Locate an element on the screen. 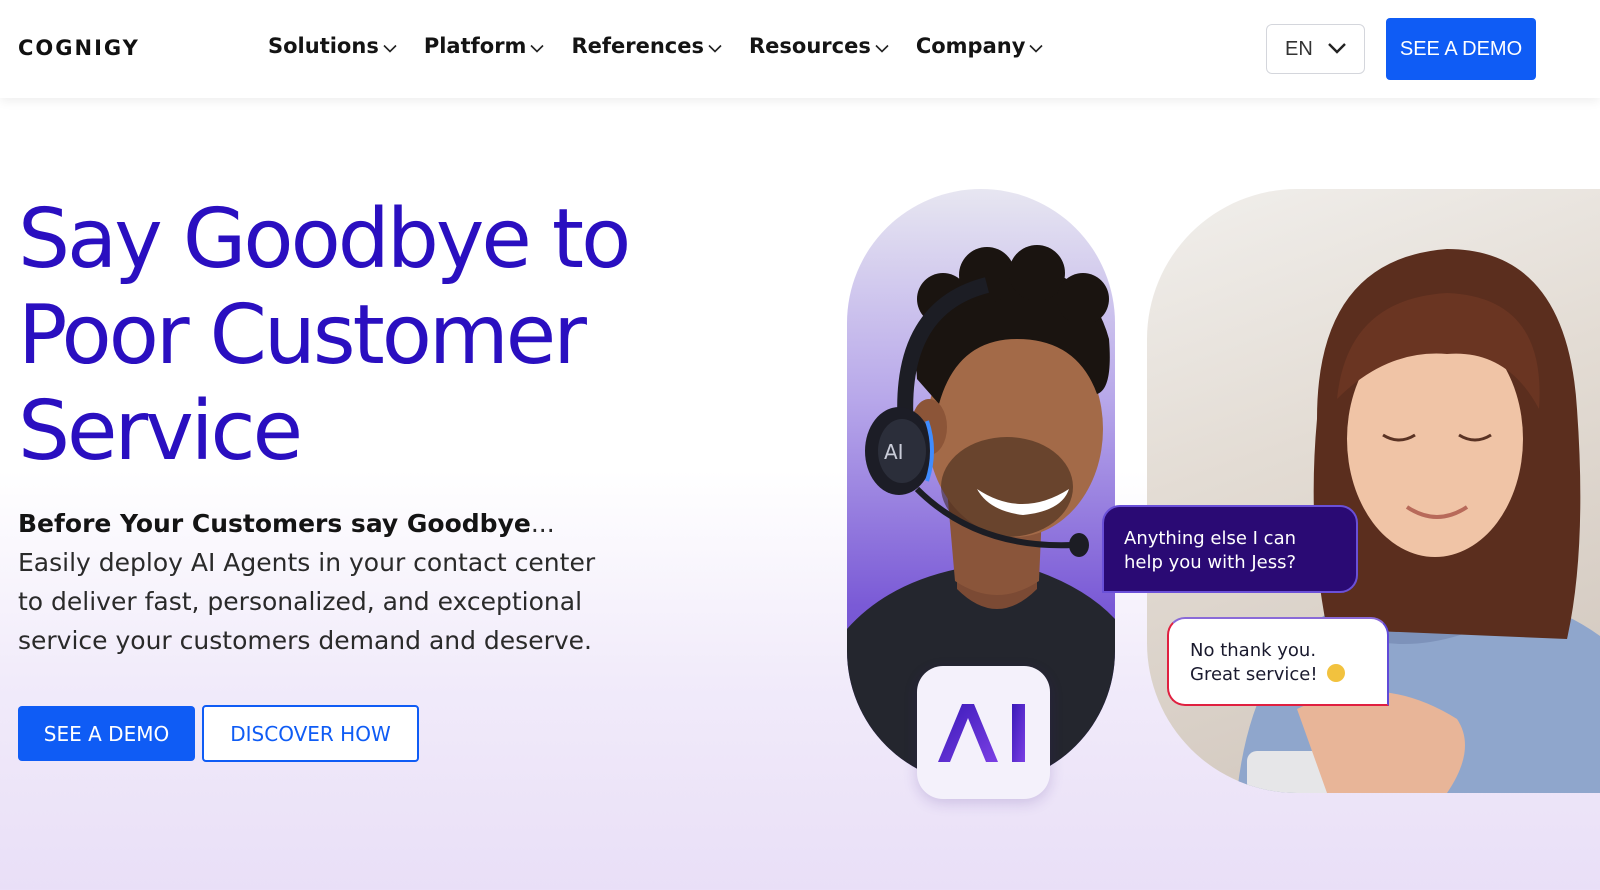 Image resolution: width=1600 pixels, height=890 pixels. ai-badge: AI is located at coordinates (983, 732).